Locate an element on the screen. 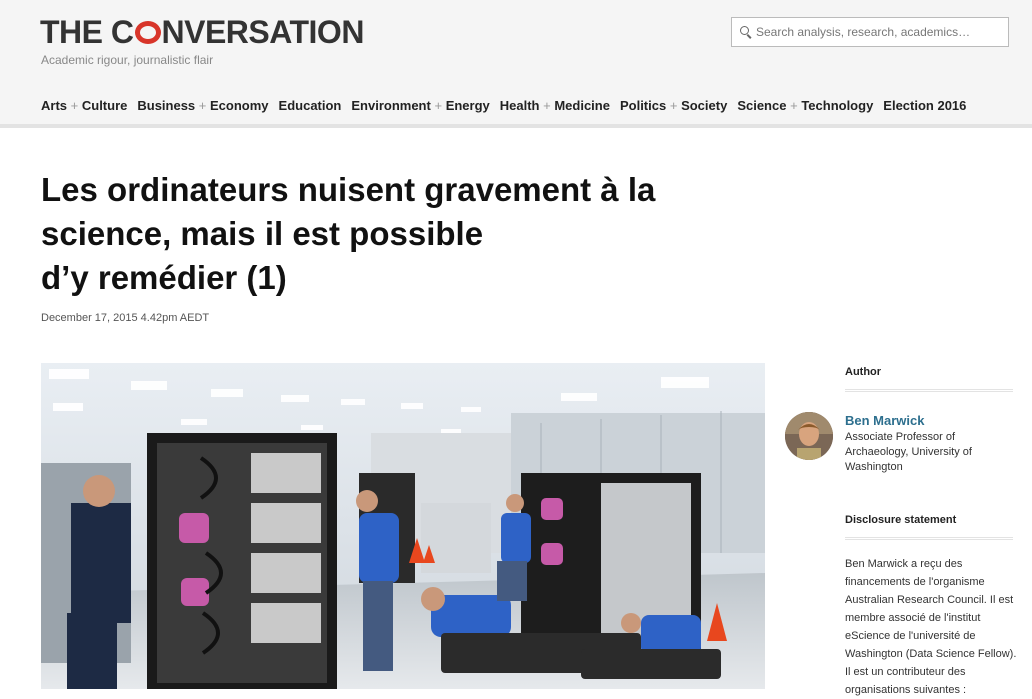  nav-item-environment-energy: Environment + Energy is located at coordinates (420, 105).